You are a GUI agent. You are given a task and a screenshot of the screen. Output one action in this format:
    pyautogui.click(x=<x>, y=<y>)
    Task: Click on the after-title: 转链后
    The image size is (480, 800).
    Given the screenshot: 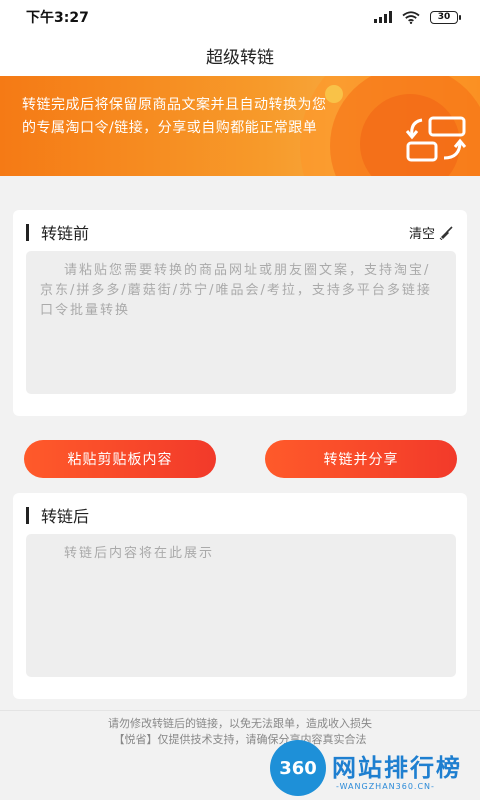 What is the action you would take?
    pyautogui.click(x=65, y=516)
    